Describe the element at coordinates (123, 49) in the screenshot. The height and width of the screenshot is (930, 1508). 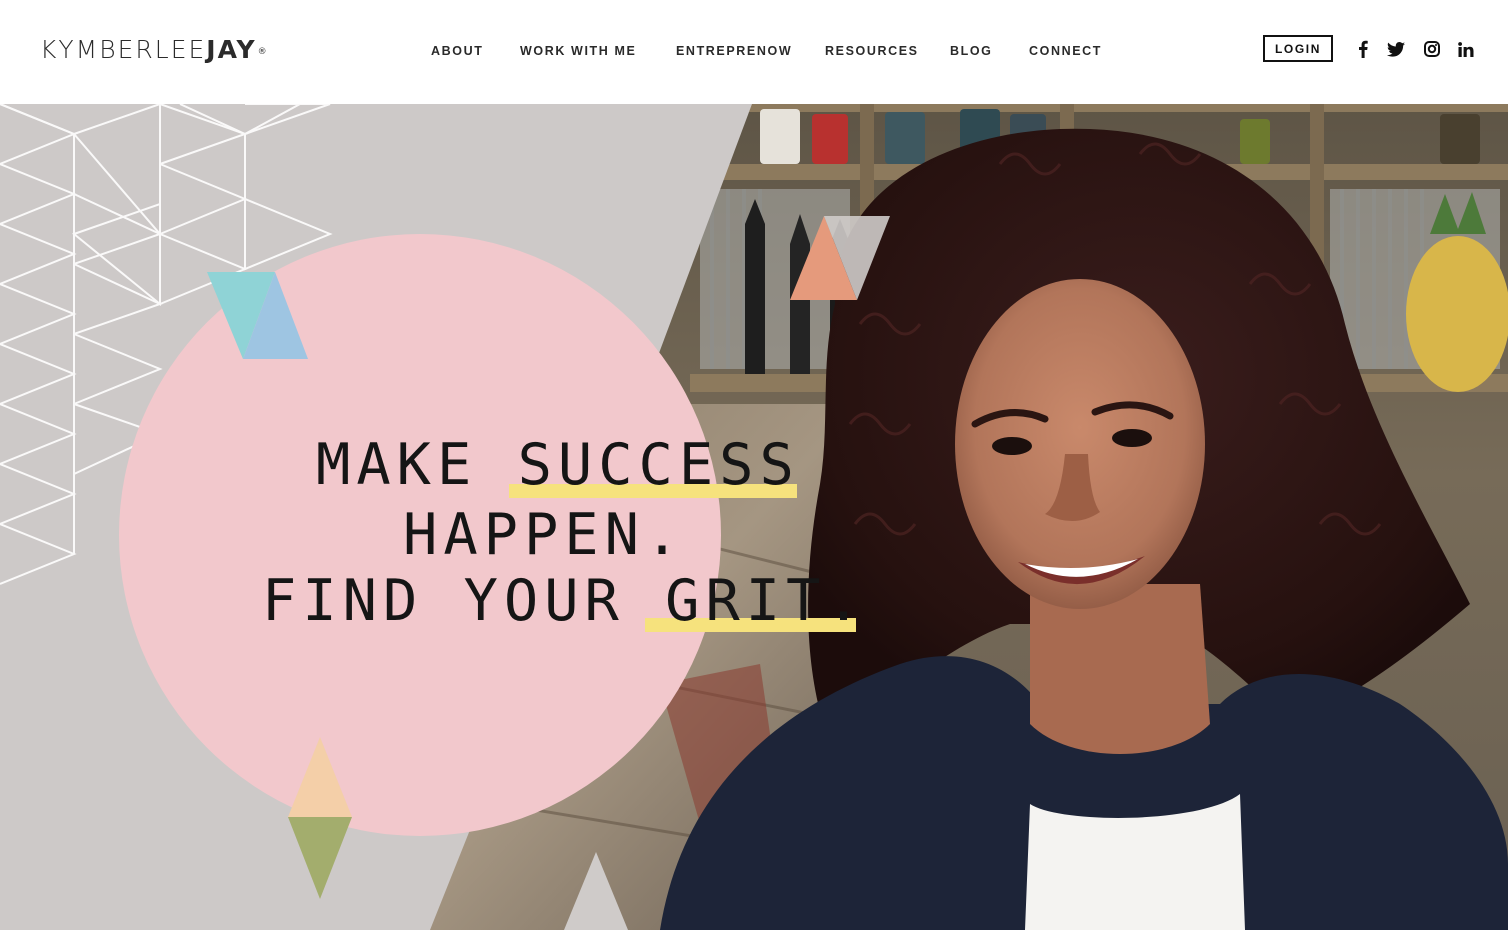
I see `logo-text-first: KYMBERLEE` at that location.